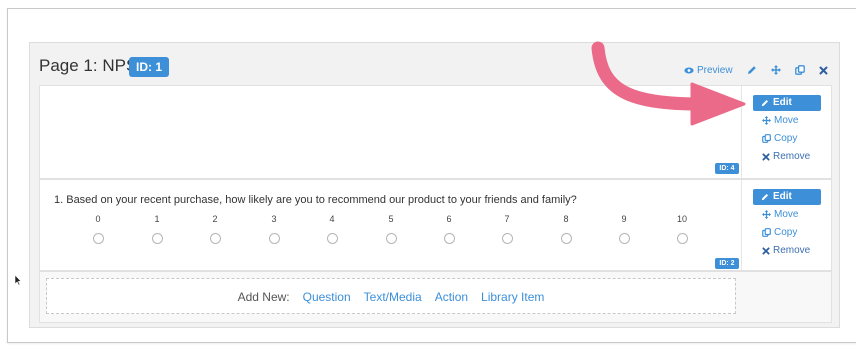 The image size is (856, 349). I want to click on annotation-arrow, so click(668, 83).